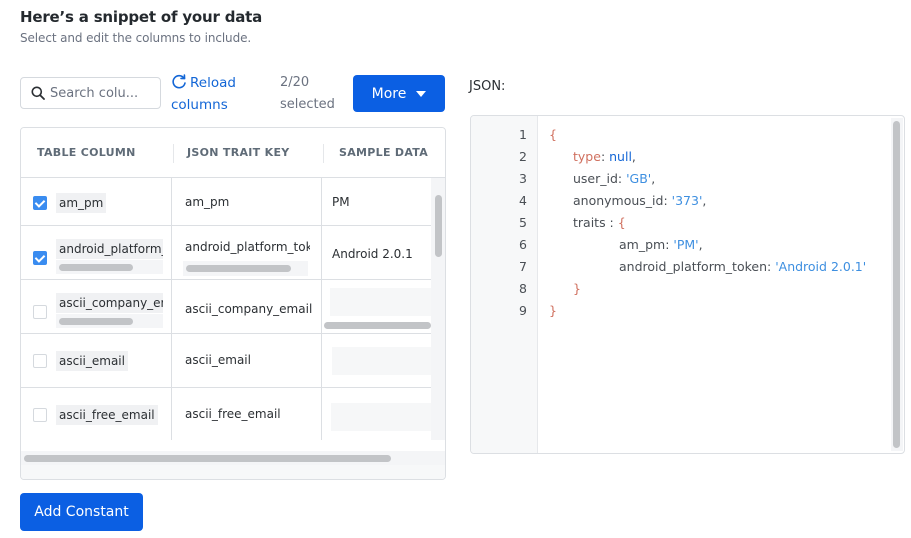 The width and height of the screenshot is (911, 538). I want to click on table-row: ascii_email ascii_email, so click(226, 361).